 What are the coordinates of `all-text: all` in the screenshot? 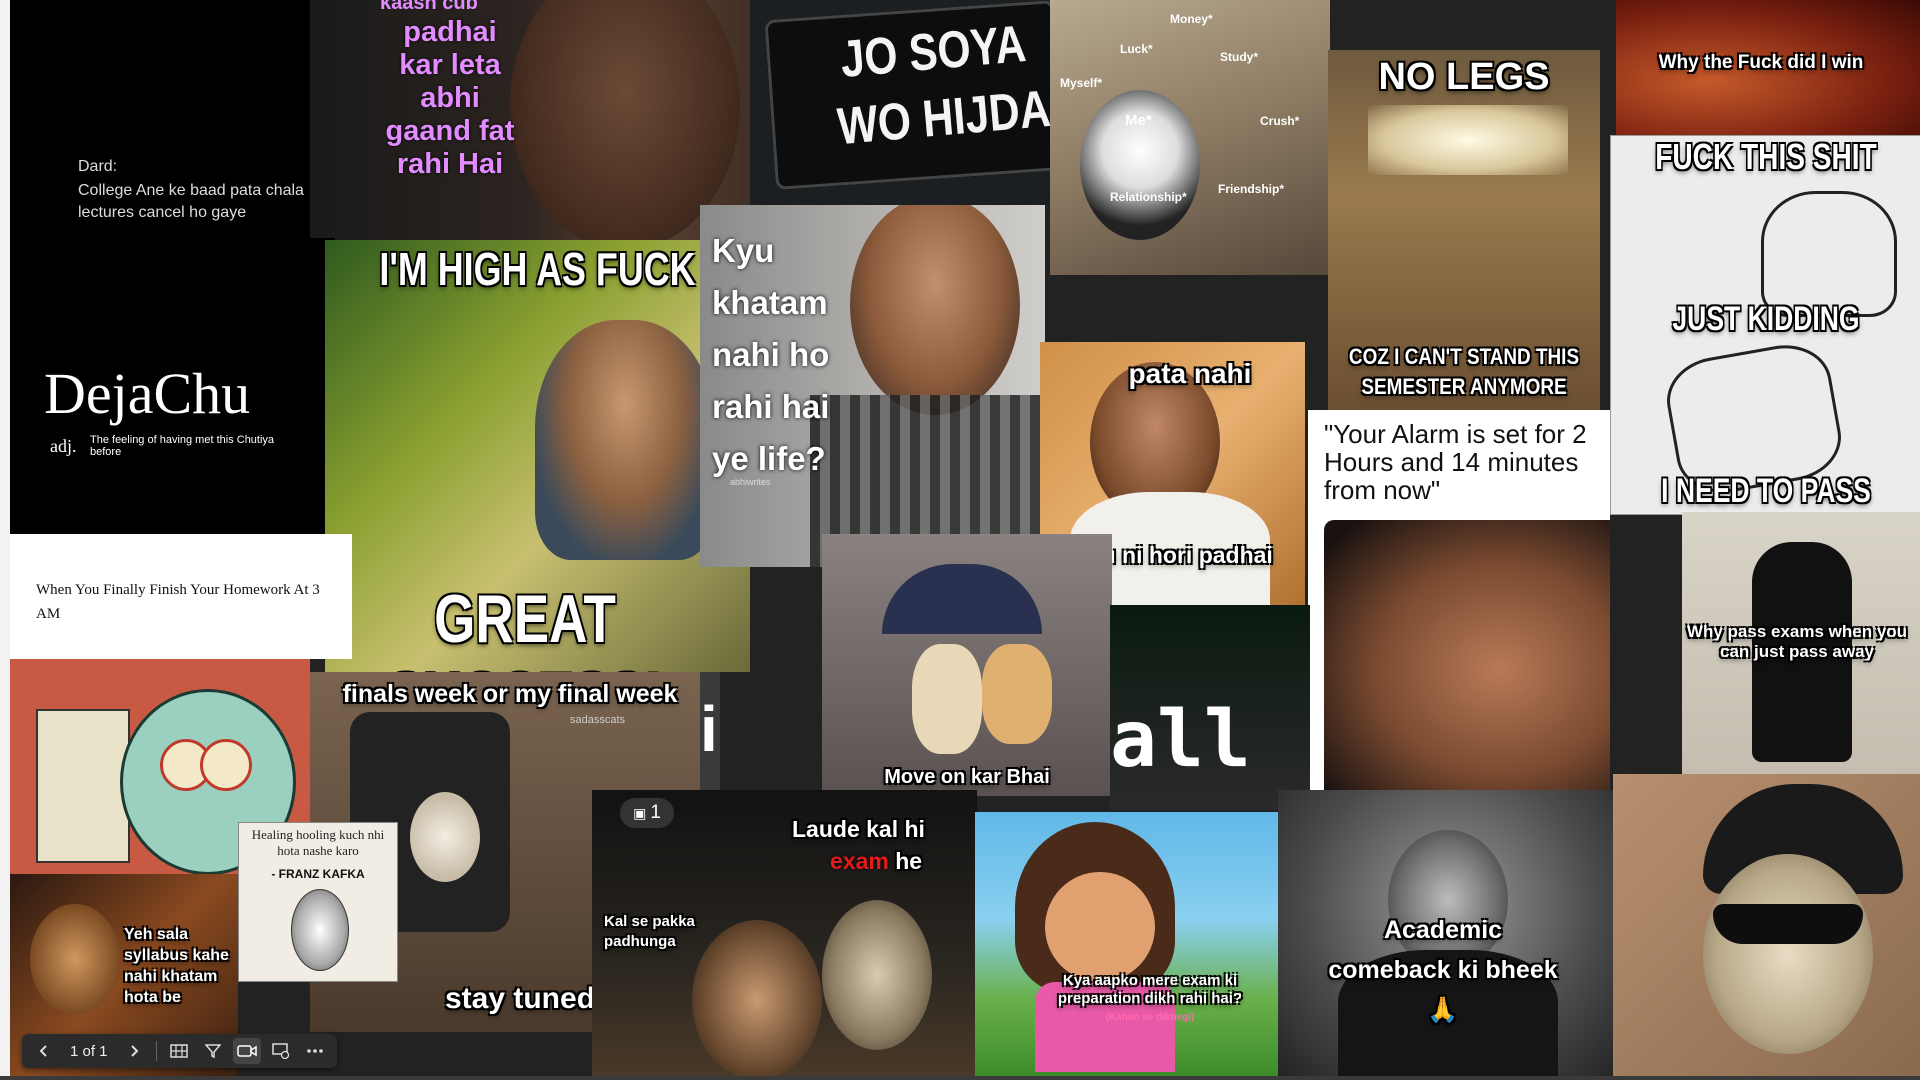 It's located at (1180, 740).